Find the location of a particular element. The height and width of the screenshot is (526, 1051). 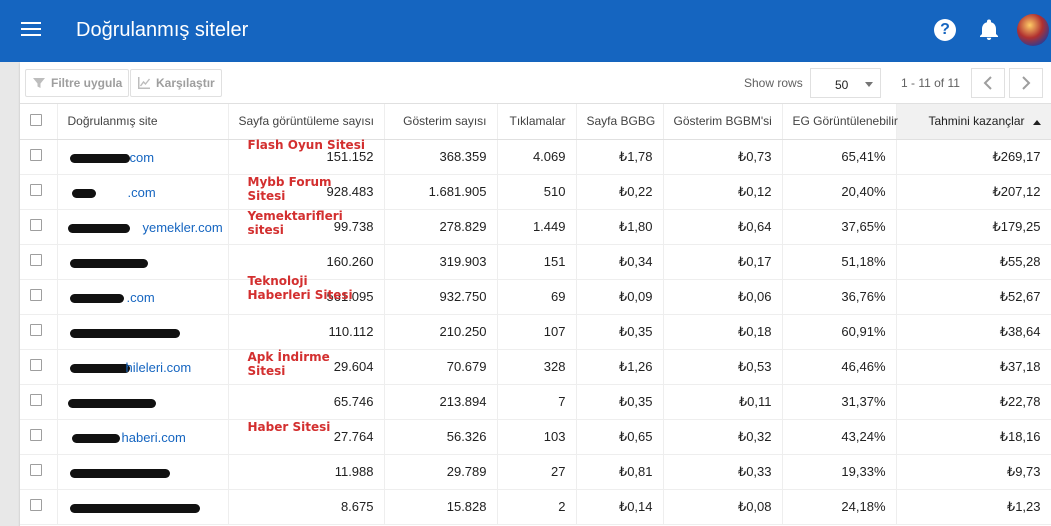

rows-per-page-value: 50 is located at coordinates (842, 85).